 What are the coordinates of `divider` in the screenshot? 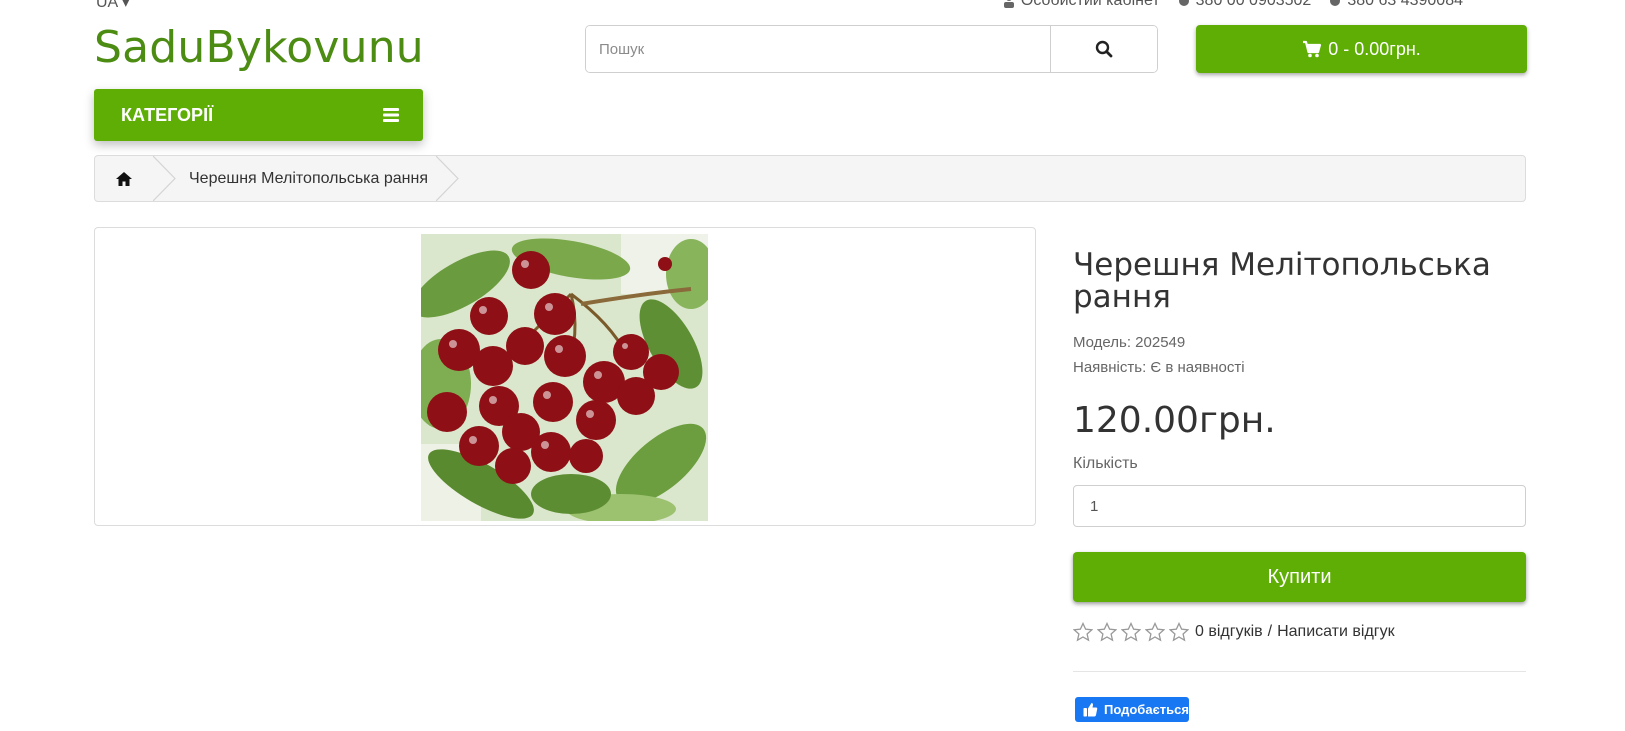 It's located at (1299, 671).